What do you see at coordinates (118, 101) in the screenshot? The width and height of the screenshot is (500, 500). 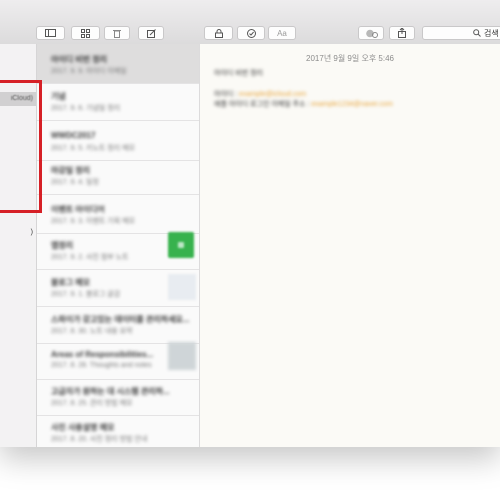 I see `list-item: 기념 2017. 9. 6. 기념일 정리` at bounding box center [118, 101].